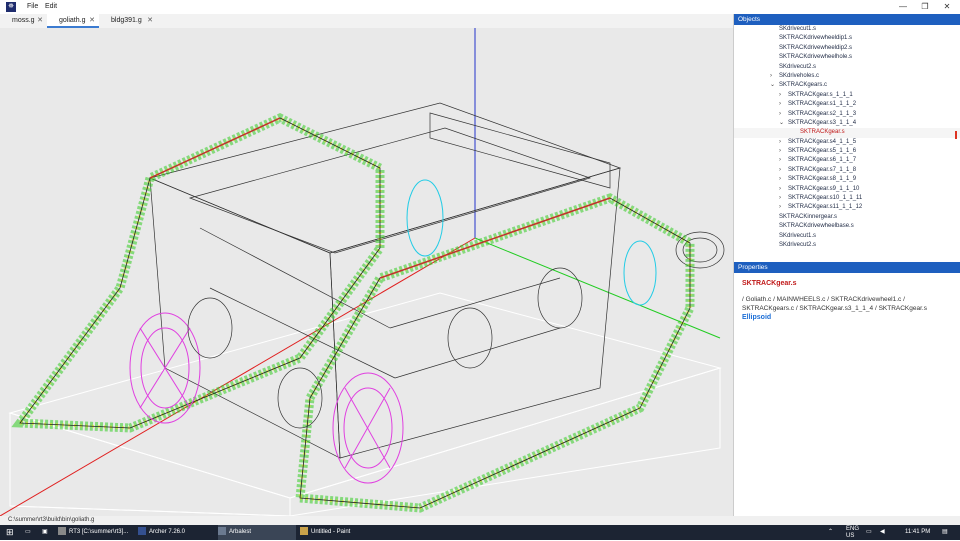 The height and width of the screenshot is (541, 960). I want to click on tree-item-expandable: › SKTRACKgear.s8_1_1_9, so click(847, 179).